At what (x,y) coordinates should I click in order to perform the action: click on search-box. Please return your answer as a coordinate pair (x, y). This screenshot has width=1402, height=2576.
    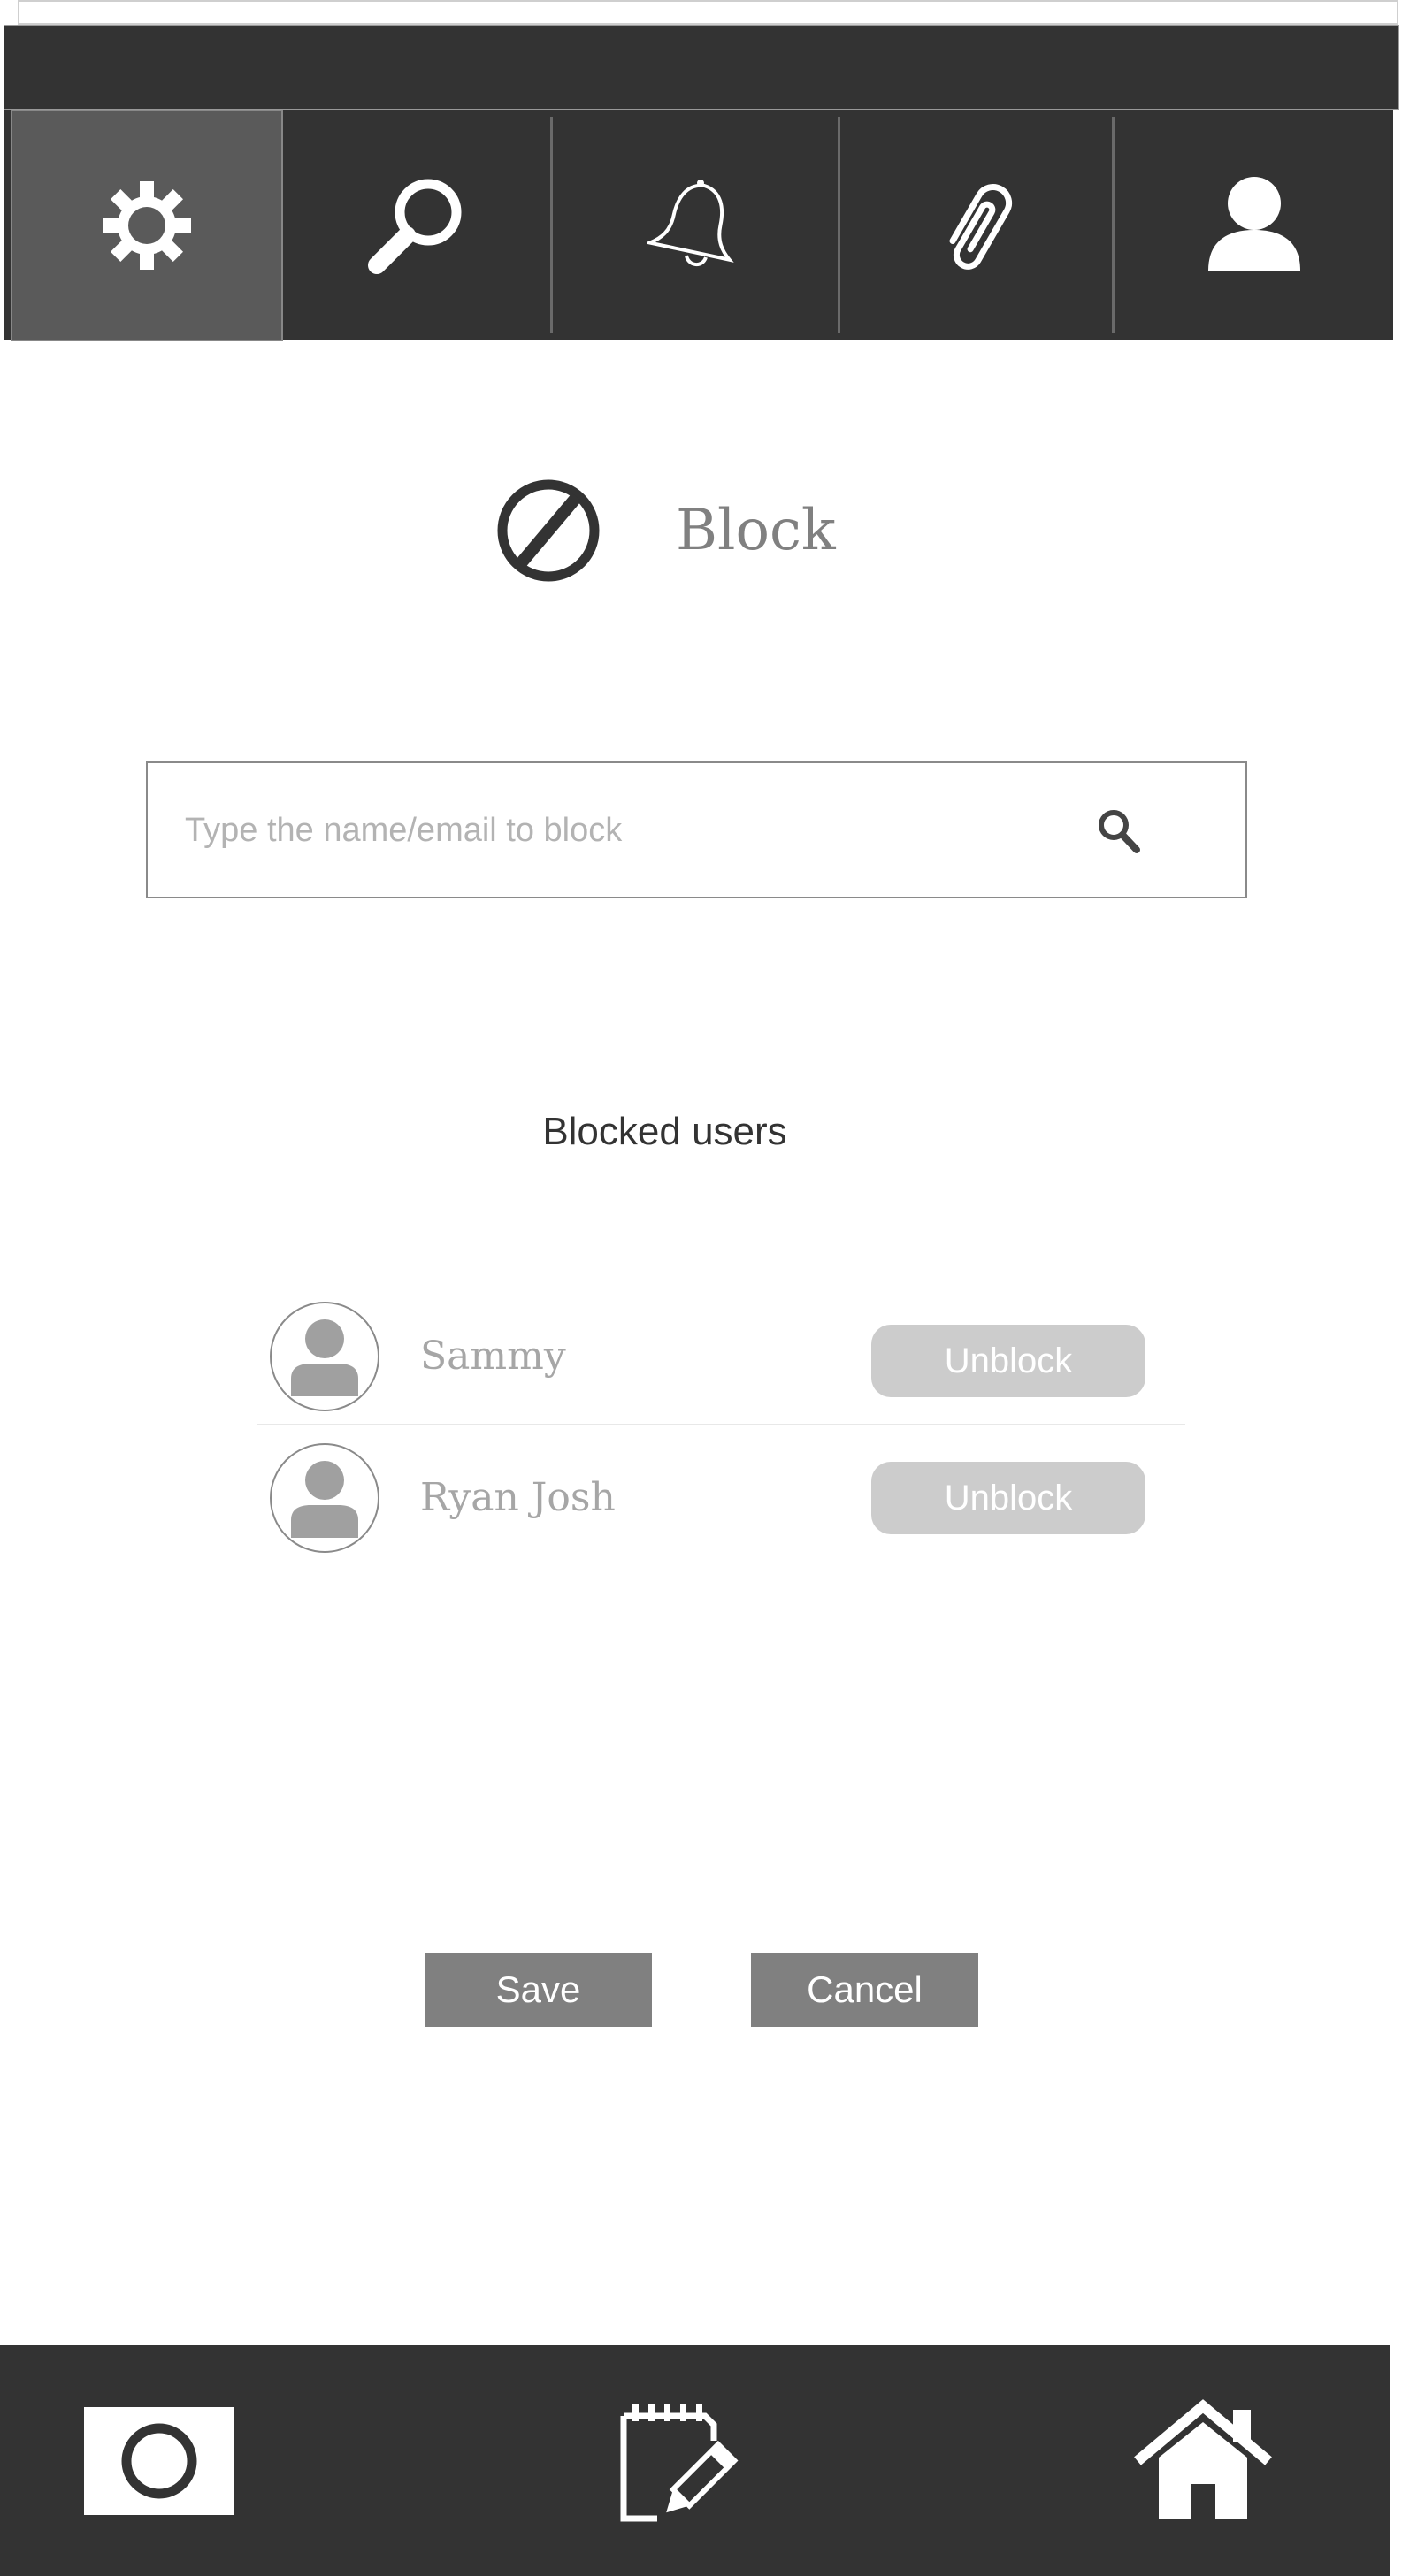
    Looking at the image, I should click on (696, 829).